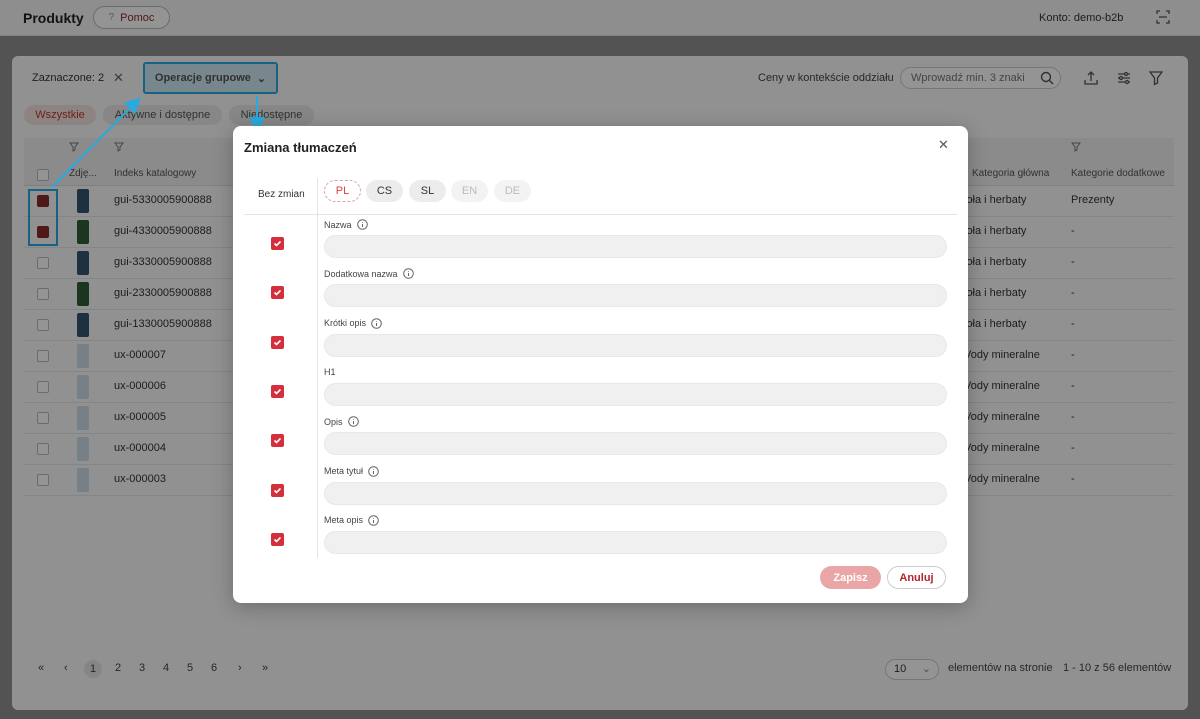 Image resolution: width=1200 pixels, height=719 pixels. I want to click on save-button: Zapisz, so click(850, 577).